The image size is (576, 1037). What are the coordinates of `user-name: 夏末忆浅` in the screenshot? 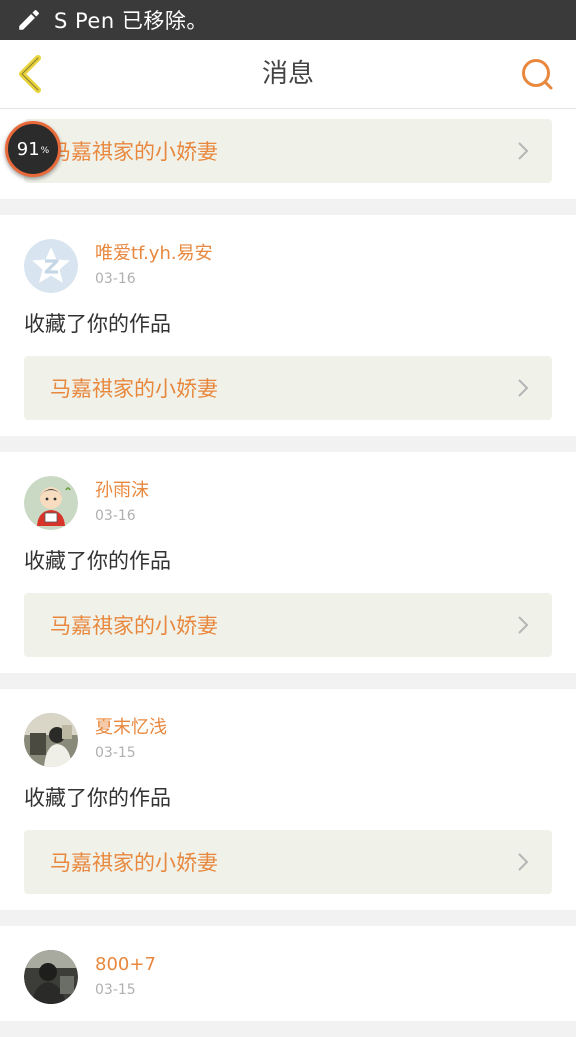 It's located at (131, 728).